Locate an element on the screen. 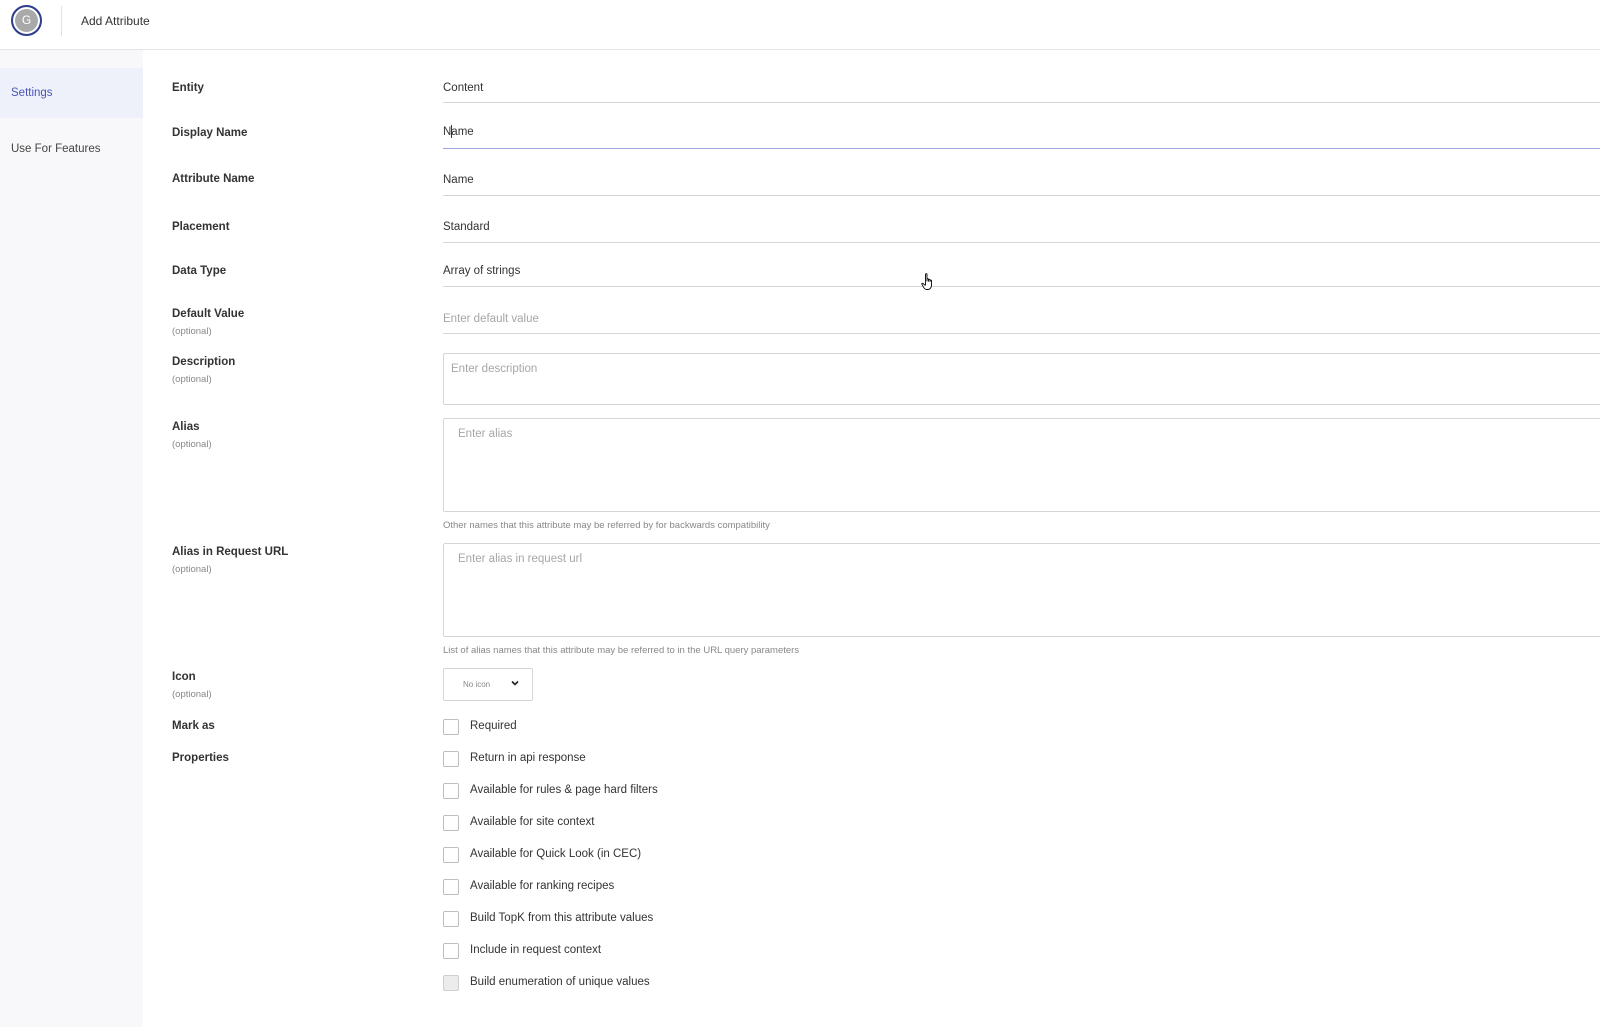 The width and height of the screenshot is (1600, 1027). include-in-request-context-checkbox is located at coordinates (451, 951).